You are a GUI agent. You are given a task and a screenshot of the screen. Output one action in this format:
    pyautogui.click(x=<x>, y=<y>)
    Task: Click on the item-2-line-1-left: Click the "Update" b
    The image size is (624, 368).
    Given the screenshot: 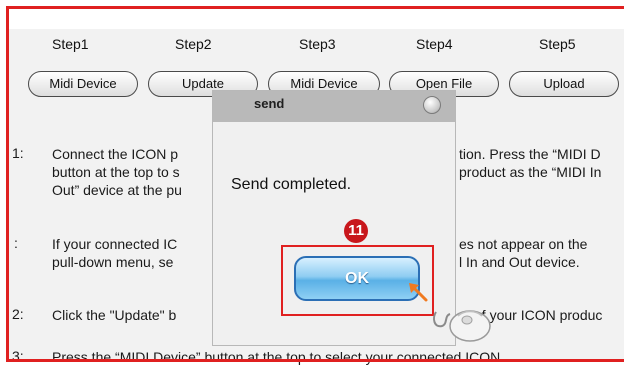 What is the action you would take?
    pyautogui.click(x=114, y=315)
    